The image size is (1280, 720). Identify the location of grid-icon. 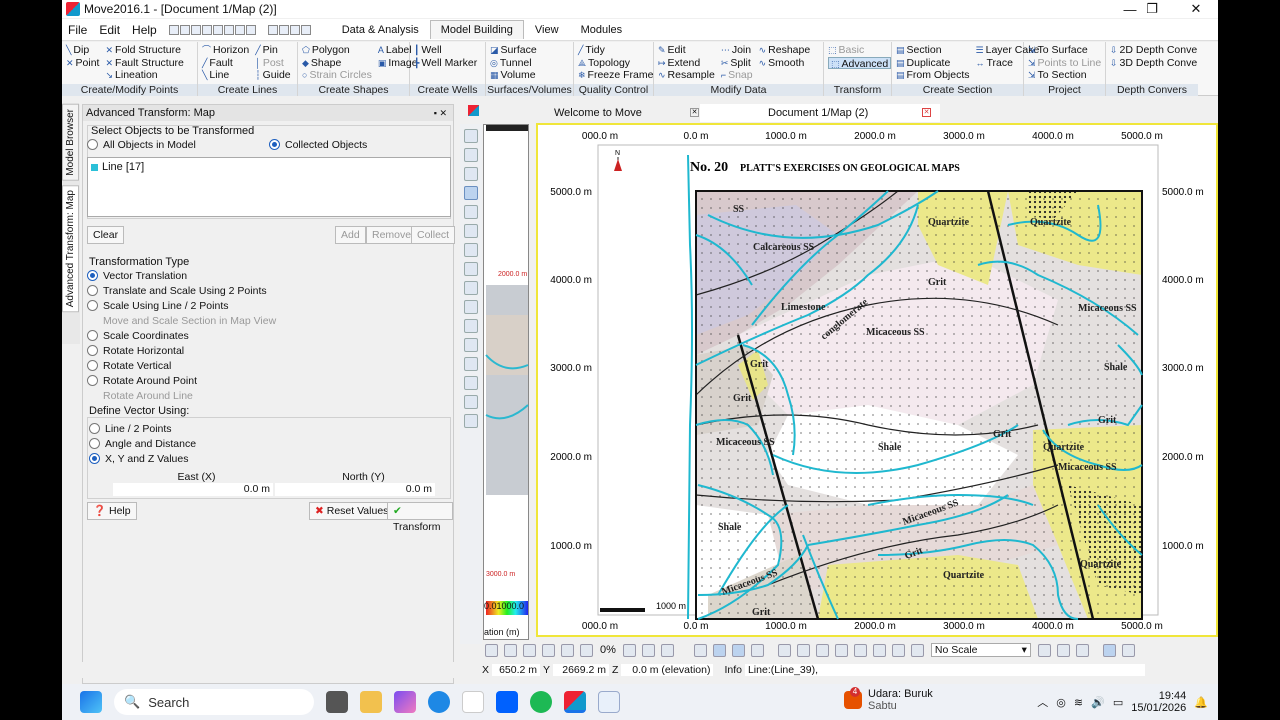
(719, 650).